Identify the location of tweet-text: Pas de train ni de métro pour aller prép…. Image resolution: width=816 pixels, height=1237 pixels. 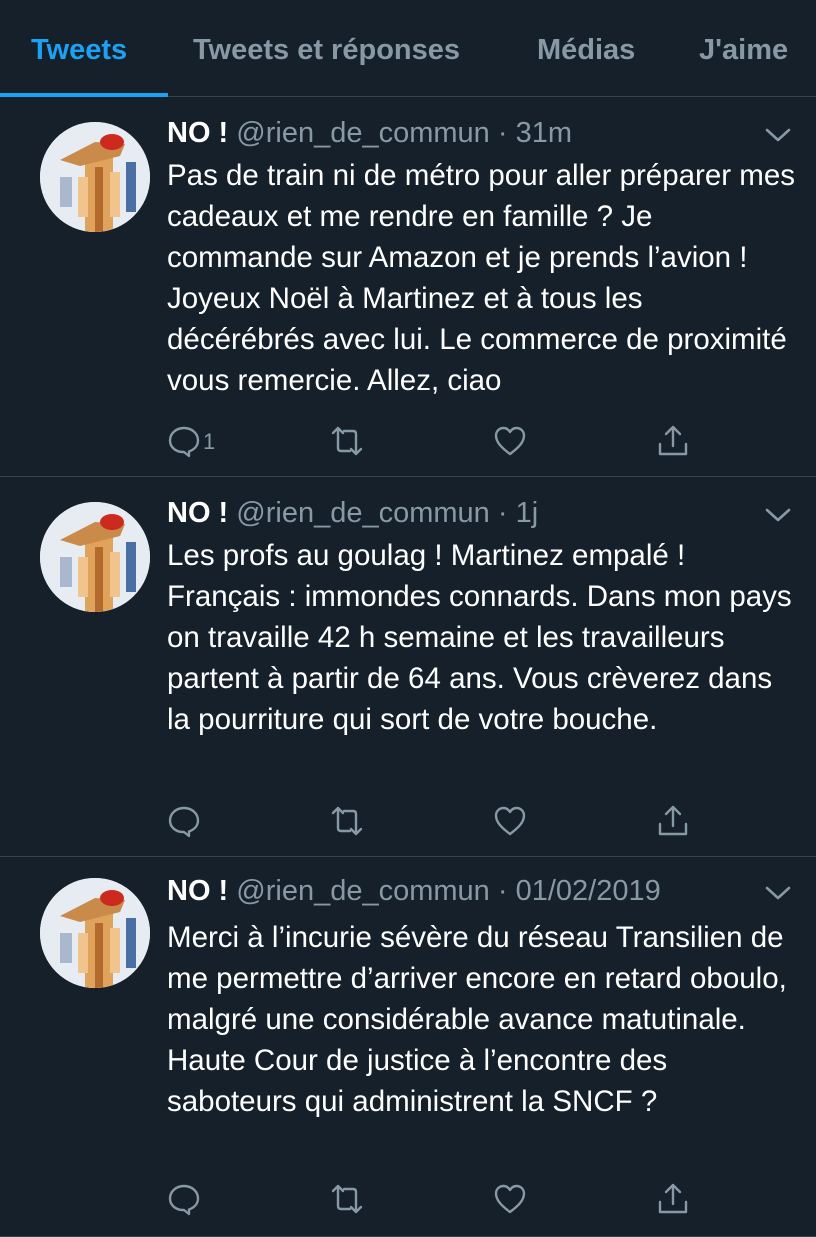
(481, 278).